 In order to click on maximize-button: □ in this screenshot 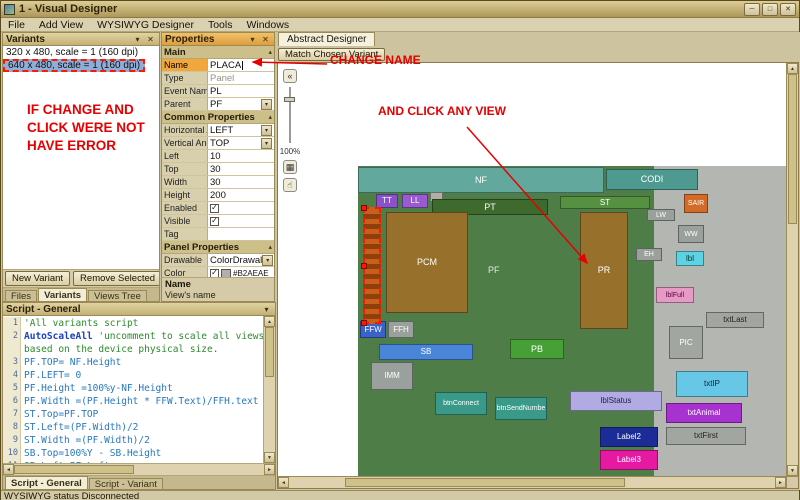, I will do `click(770, 9)`.